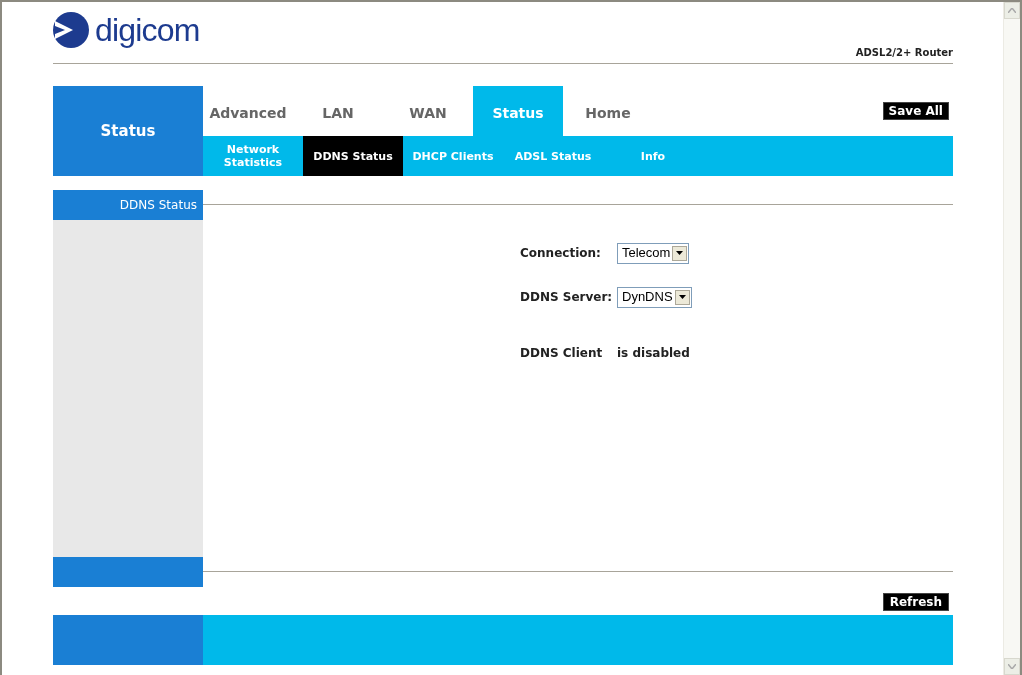 The height and width of the screenshot is (675, 1022). I want to click on field-label: Connection:, so click(561, 253).